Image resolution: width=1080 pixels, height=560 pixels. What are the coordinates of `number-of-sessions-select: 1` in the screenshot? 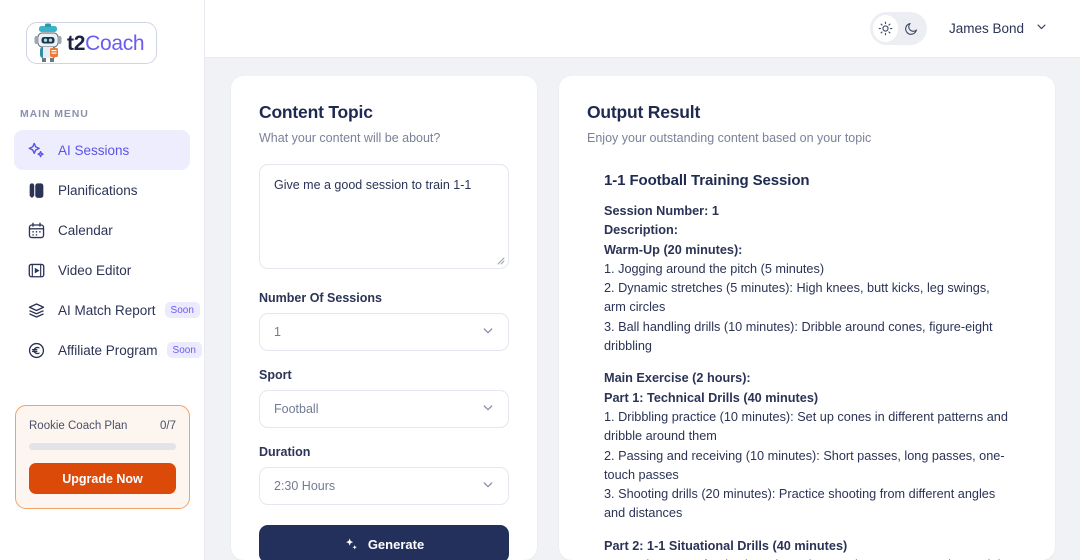 It's located at (384, 332).